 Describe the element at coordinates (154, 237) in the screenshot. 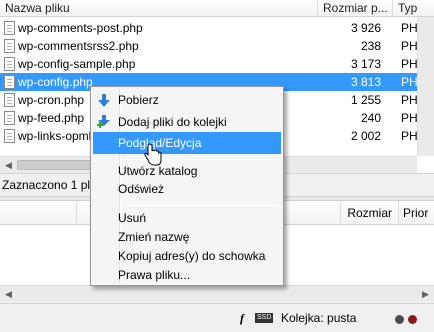

I see `menu-item-label: Zmień nazwę` at that location.